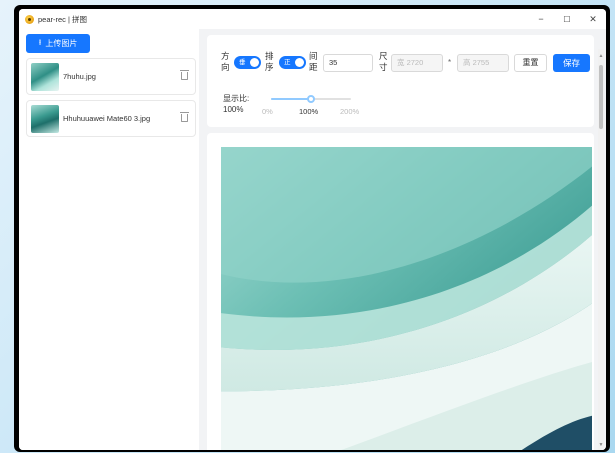 The image size is (615, 453). I want to click on spacing-label-top: 间, so click(313, 56).